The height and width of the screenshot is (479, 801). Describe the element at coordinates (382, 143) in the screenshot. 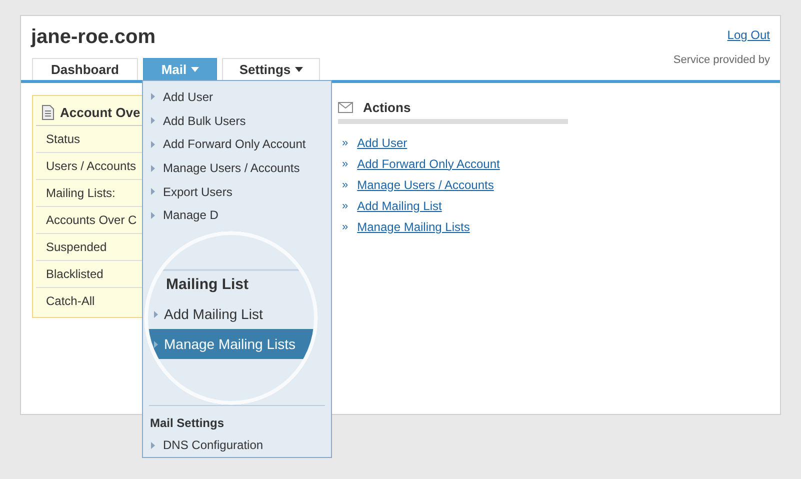

I see `action-link: Add User` at that location.